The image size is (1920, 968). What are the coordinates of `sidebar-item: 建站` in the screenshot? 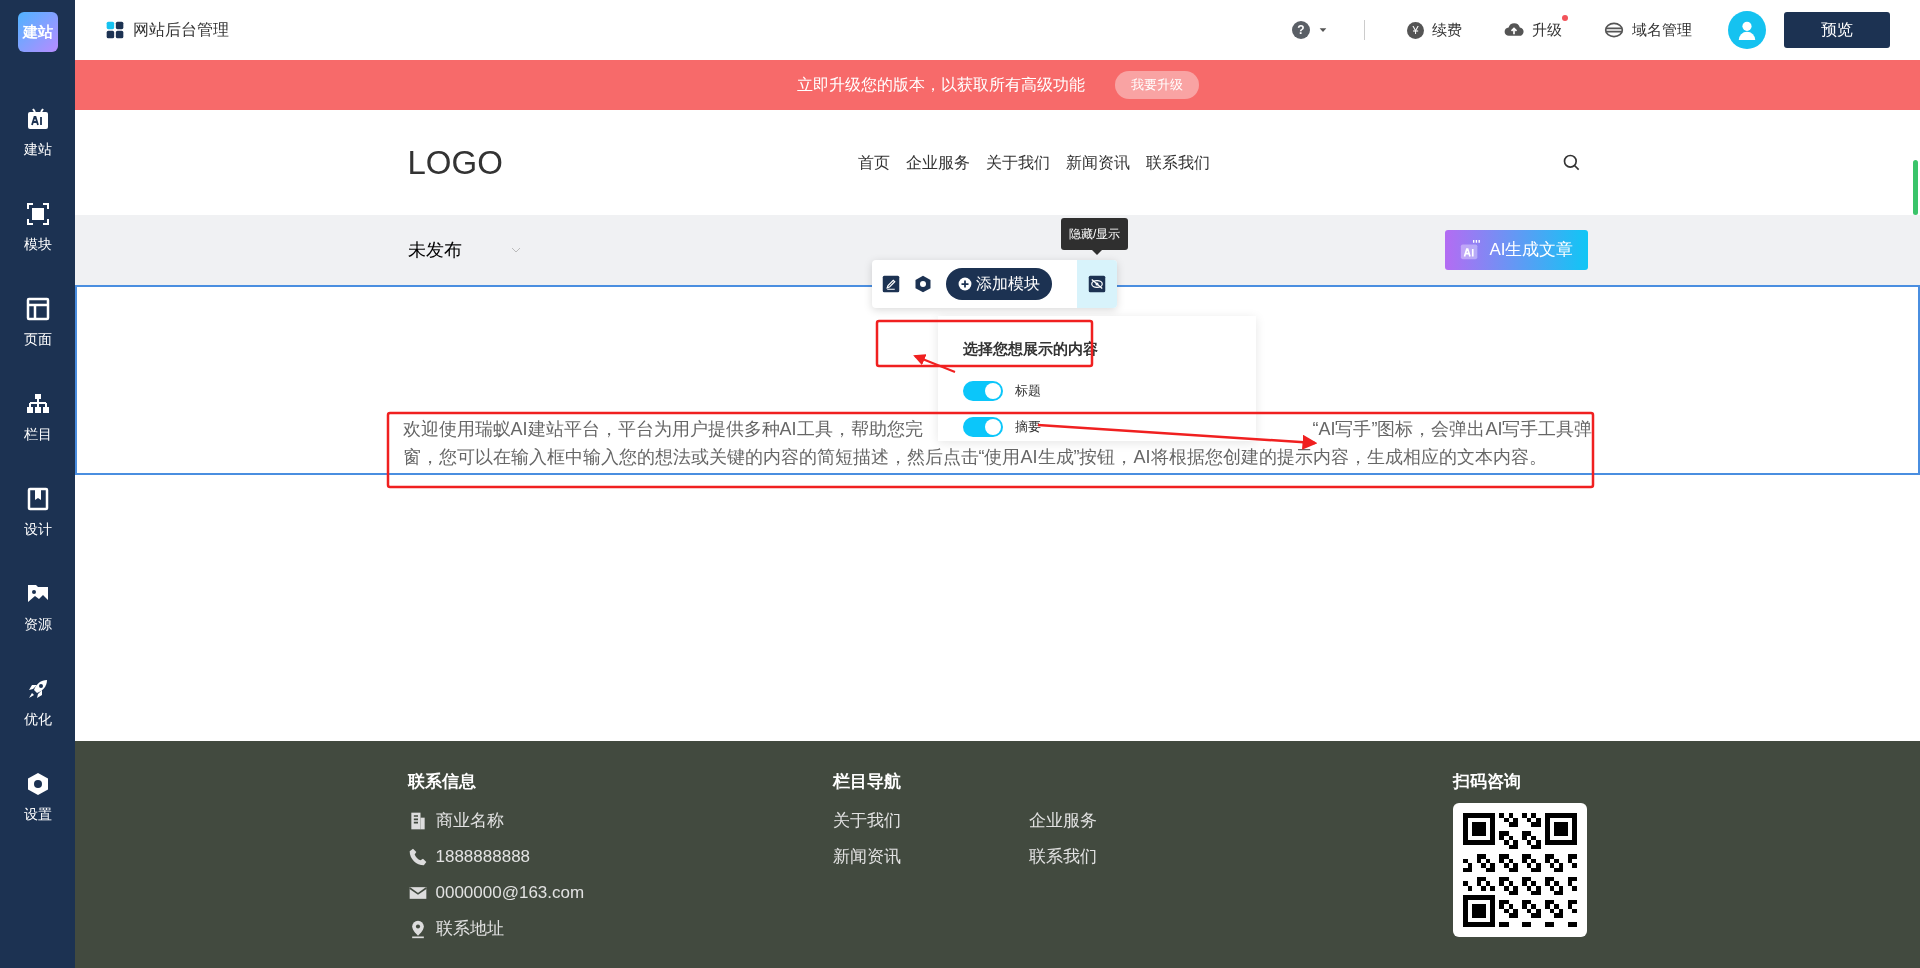 It's located at (37, 133).